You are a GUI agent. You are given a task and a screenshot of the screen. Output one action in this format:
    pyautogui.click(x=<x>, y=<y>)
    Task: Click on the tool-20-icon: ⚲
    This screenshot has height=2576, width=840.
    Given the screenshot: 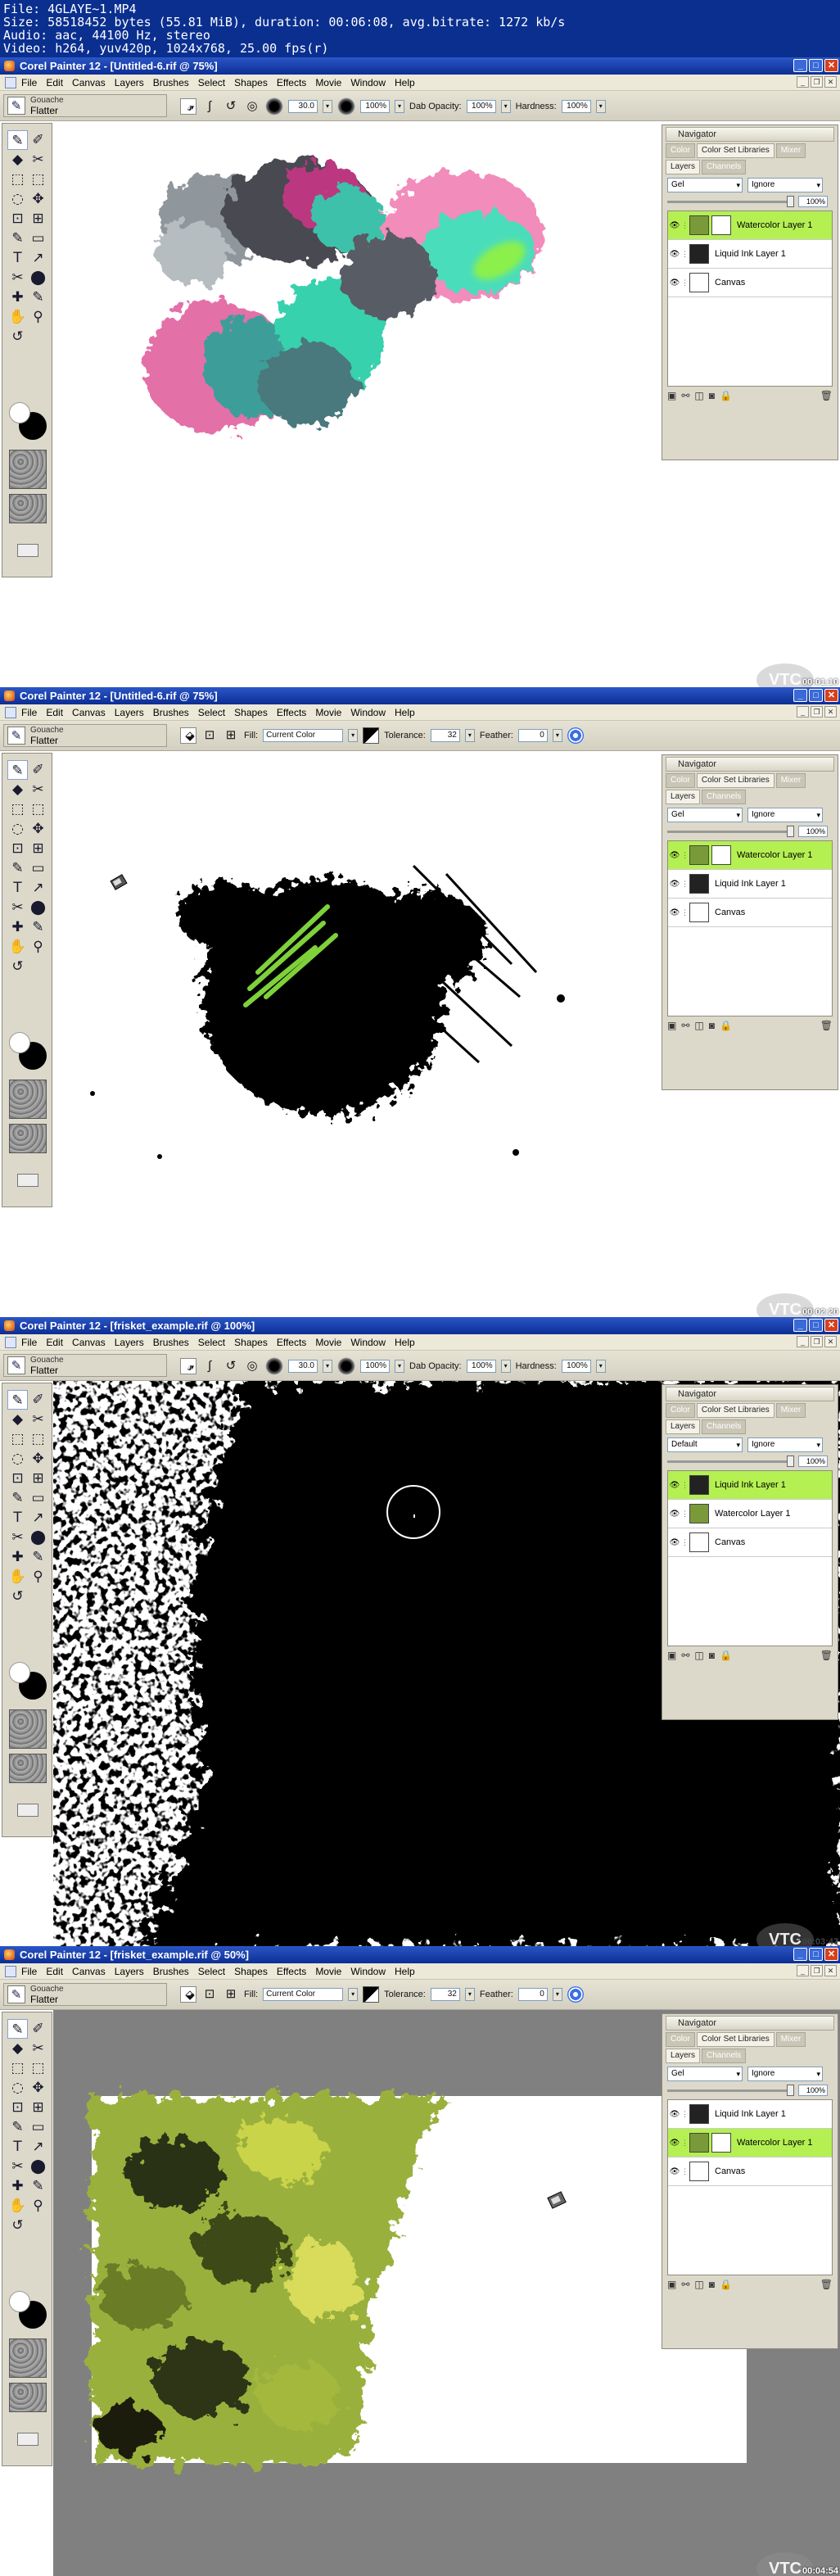 What is the action you would take?
    pyautogui.click(x=38, y=317)
    